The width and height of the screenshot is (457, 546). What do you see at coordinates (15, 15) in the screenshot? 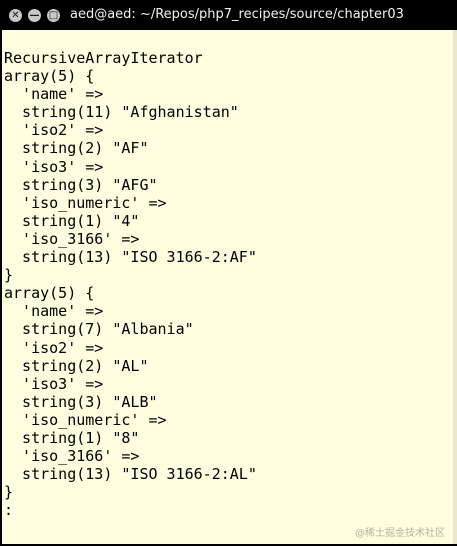
I see `close-button: ✕` at bounding box center [15, 15].